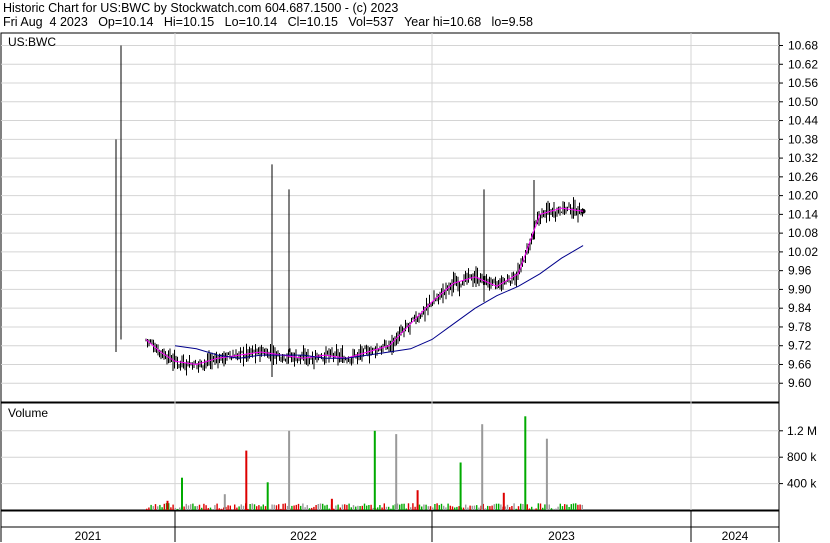 This screenshot has height=543, width=830. What do you see at coordinates (800, 383) in the screenshot?
I see `price-tick-label: 9.60` at bounding box center [800, 383].